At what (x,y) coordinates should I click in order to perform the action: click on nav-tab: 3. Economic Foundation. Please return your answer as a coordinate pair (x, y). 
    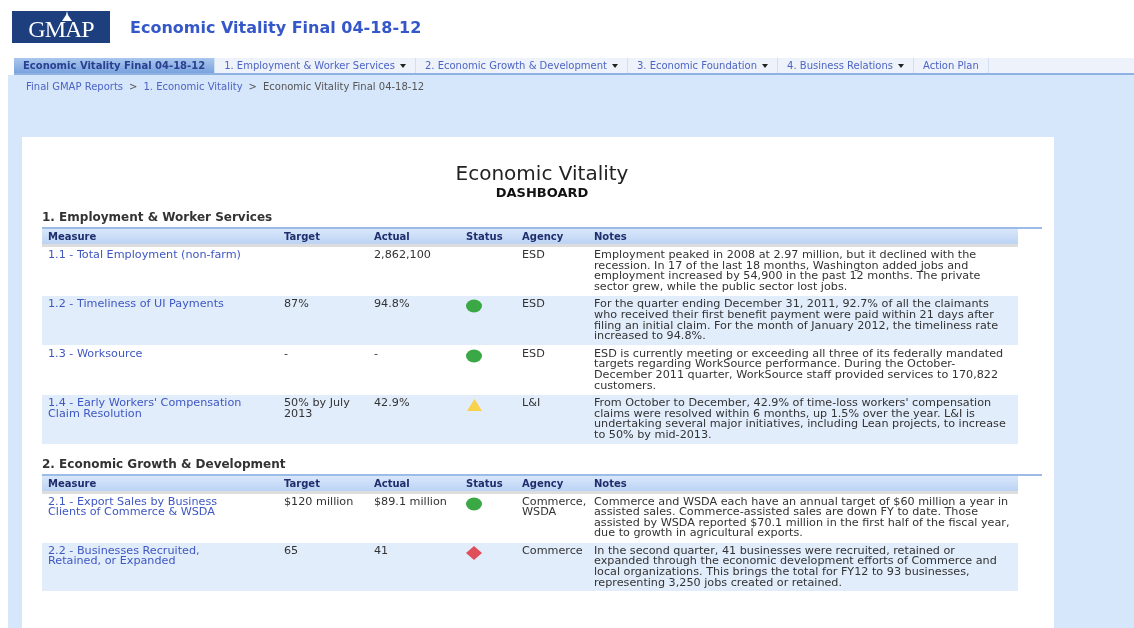
    Looking at the image, I should click on (703, 65).